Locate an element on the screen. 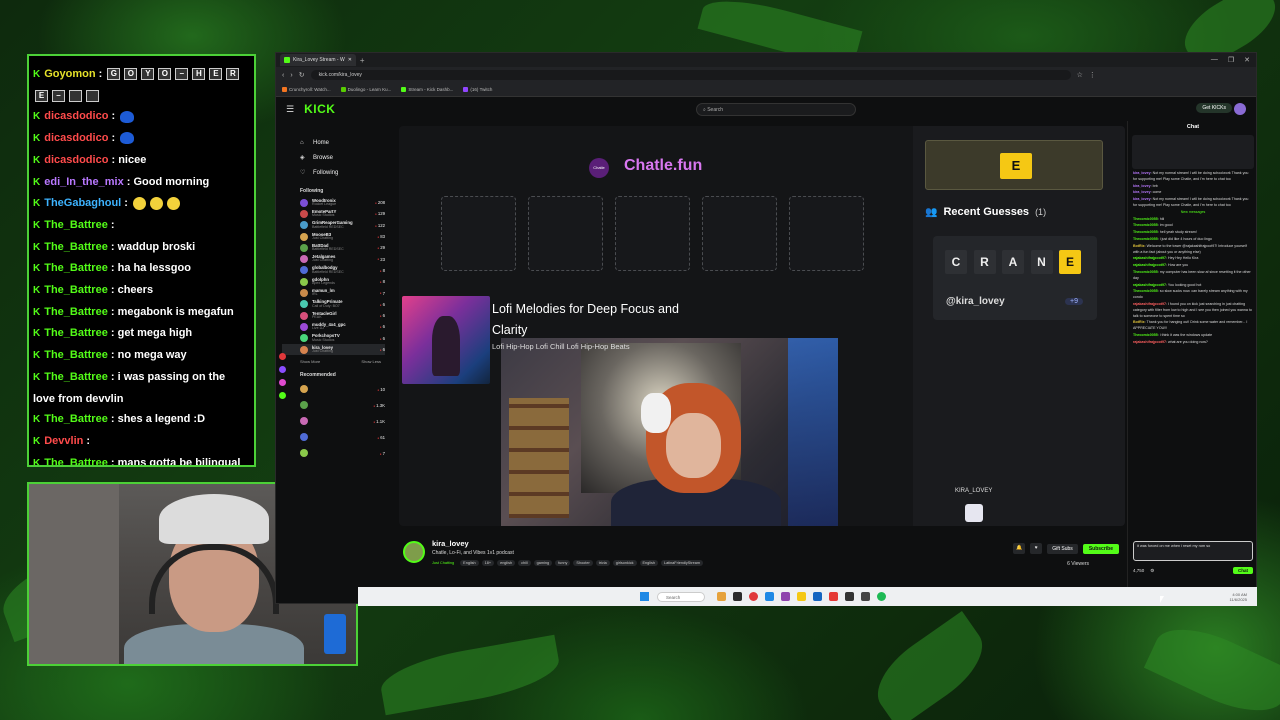 This screenshot has height=720, width=1280. star-icon: ☆ is located at coordinates (1080, 75).